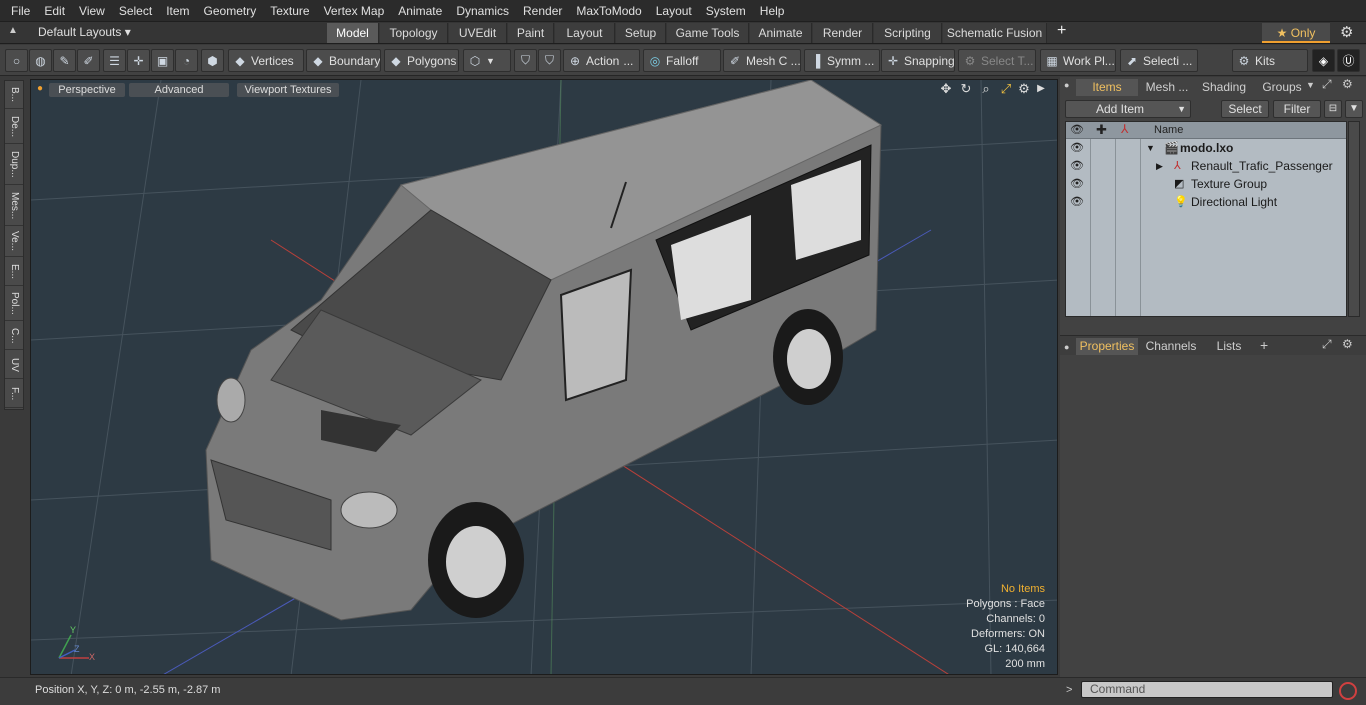 The image size is (1366, 705). I want to click on tab-scripting: Scripting, so click(908, 33).